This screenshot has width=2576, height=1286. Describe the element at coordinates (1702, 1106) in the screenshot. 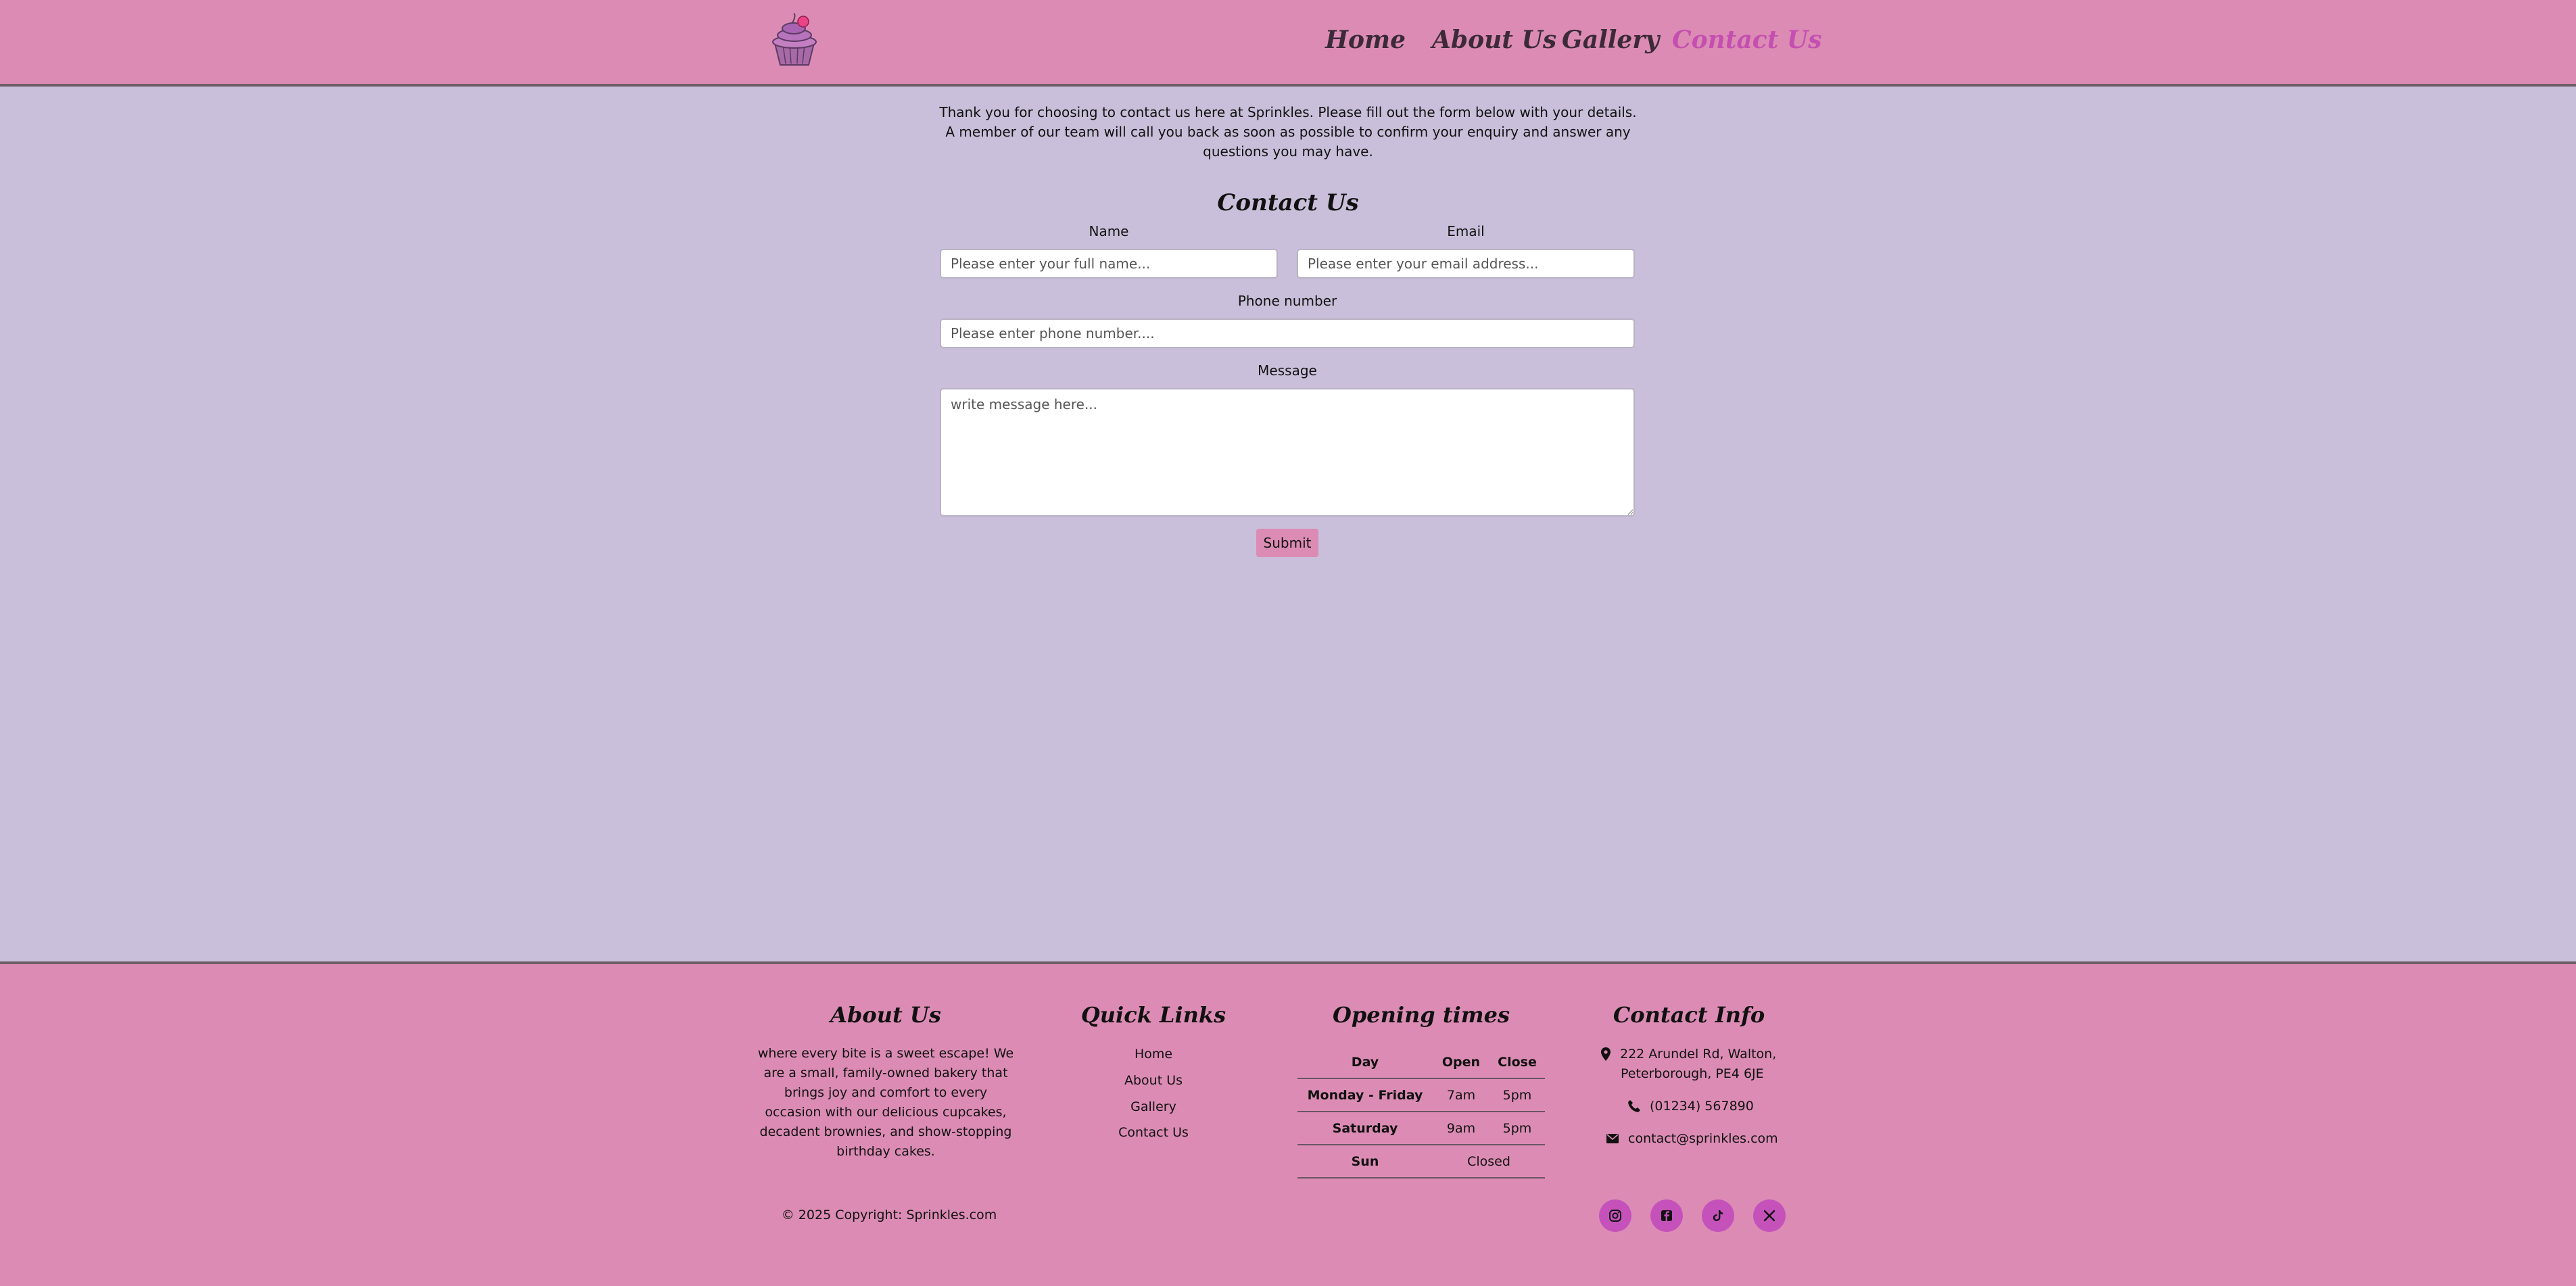

I see `phone-number: (01234) 567890` at that location.